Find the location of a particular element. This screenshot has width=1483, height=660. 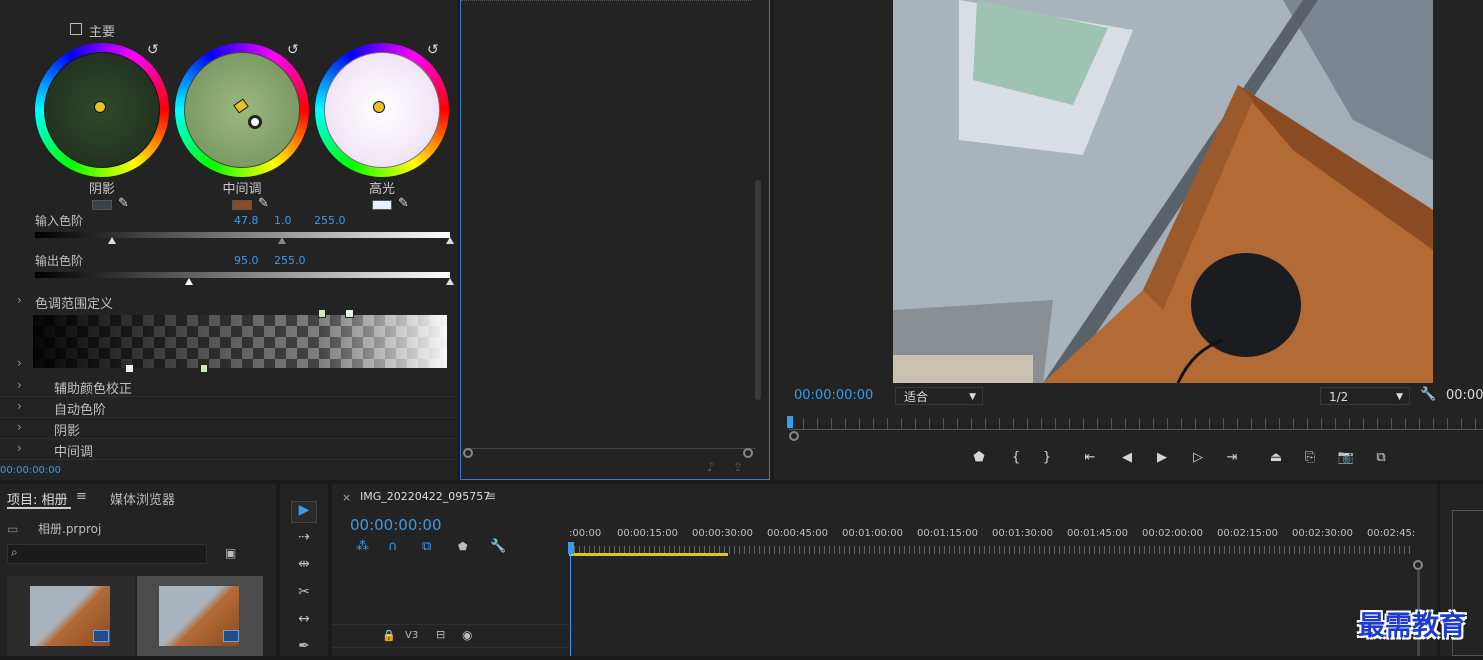

lock-icon: 🔒 is located at coordinates (389, 635).